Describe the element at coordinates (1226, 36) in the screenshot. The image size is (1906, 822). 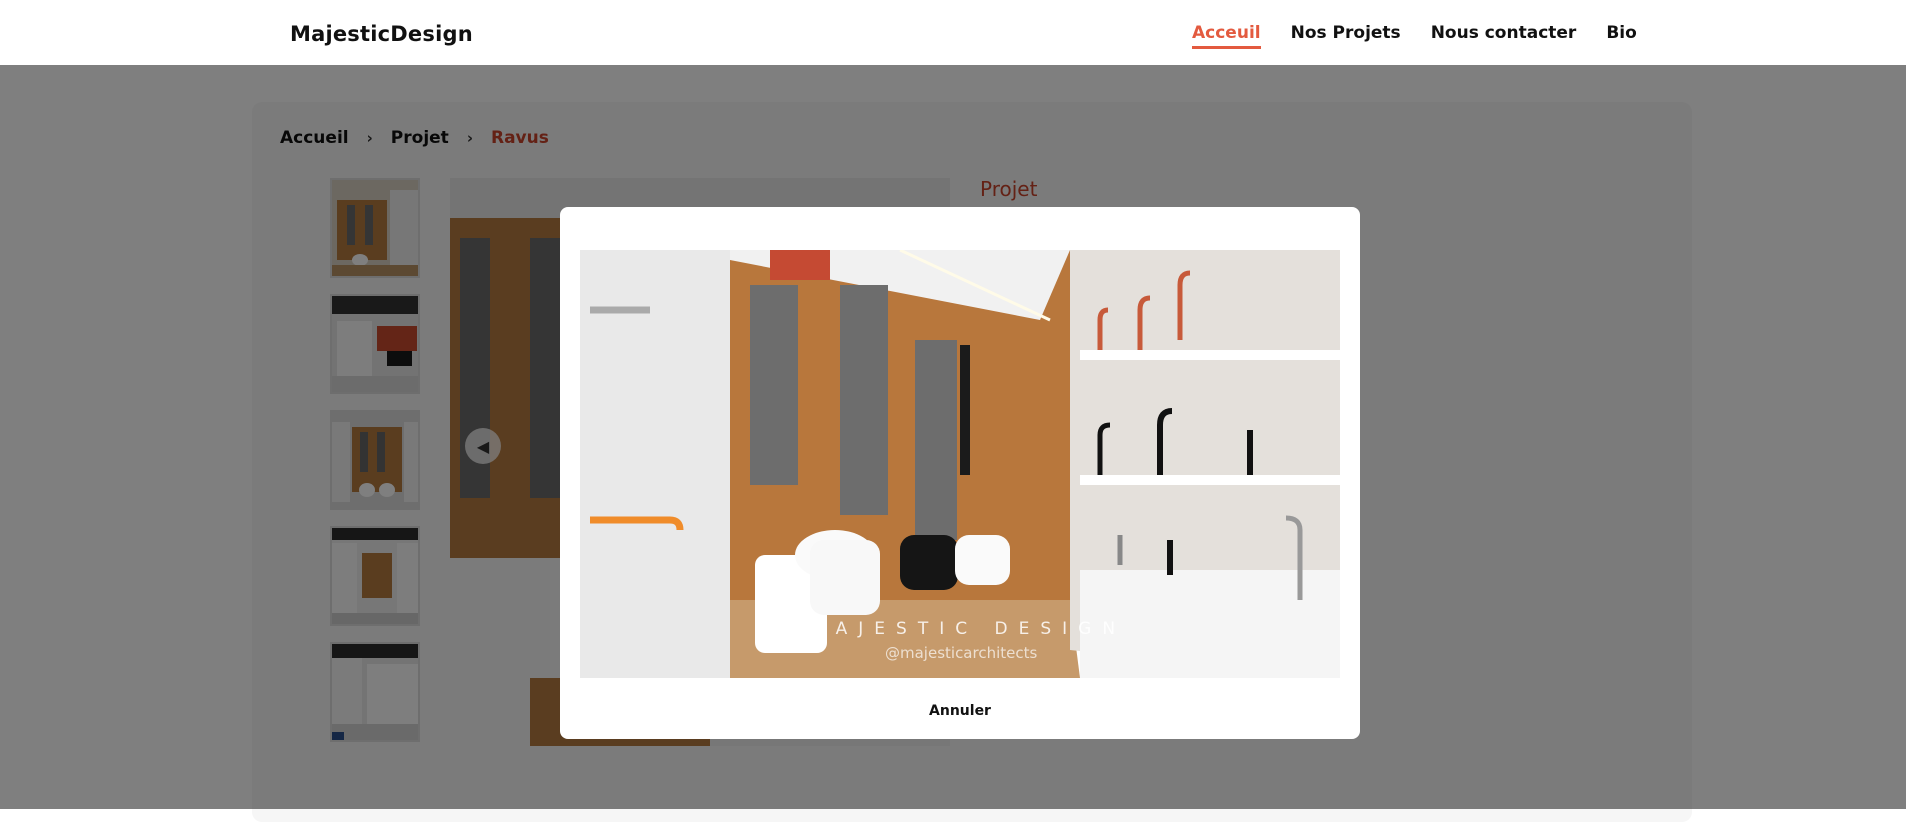
I see `nav-accueil: Acceuil` at that location.